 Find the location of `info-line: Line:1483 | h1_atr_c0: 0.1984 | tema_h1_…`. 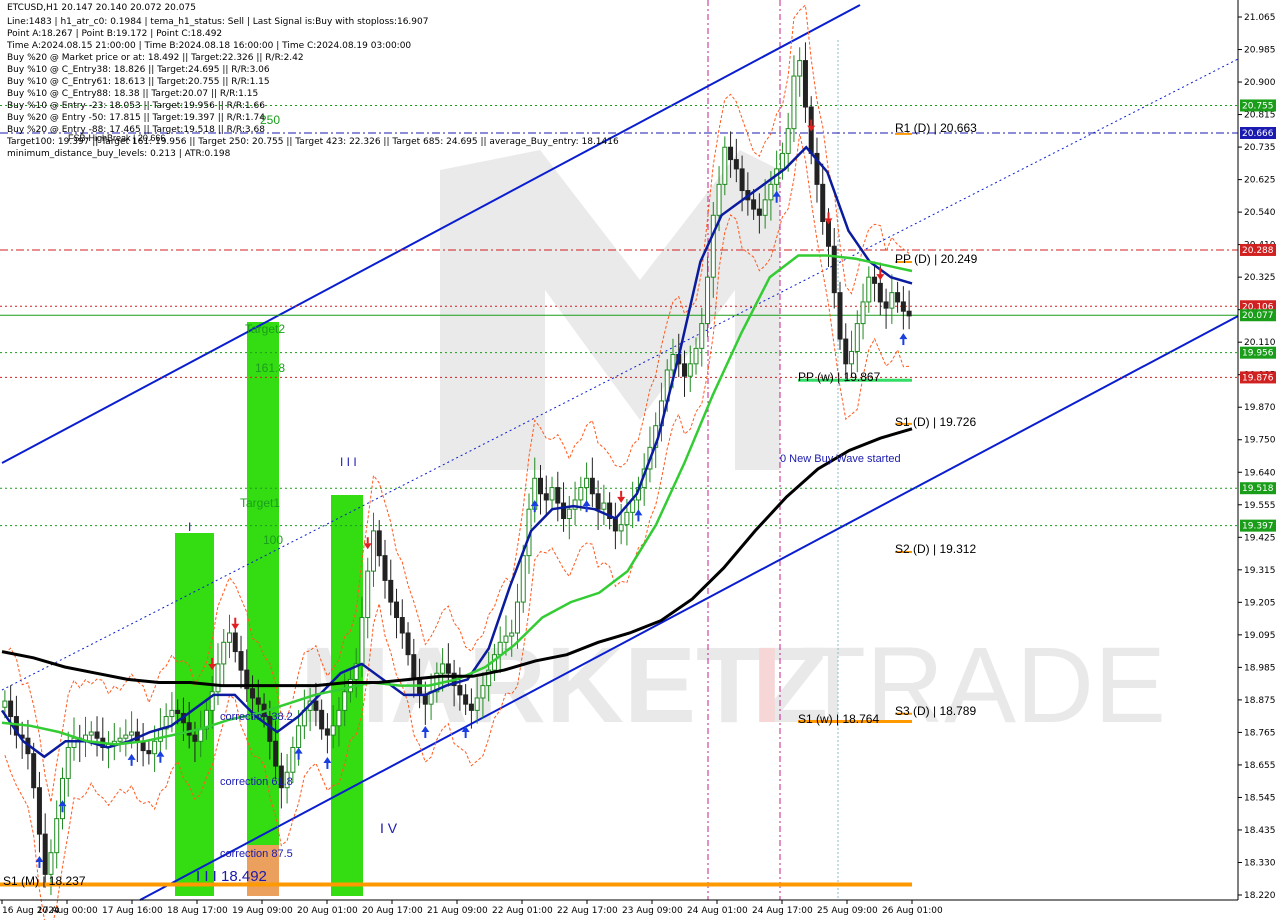

info-line: Line:1483 | h1_atr_c0: 0.1984 | tema_h1_… is located at coordinates (218, 22).